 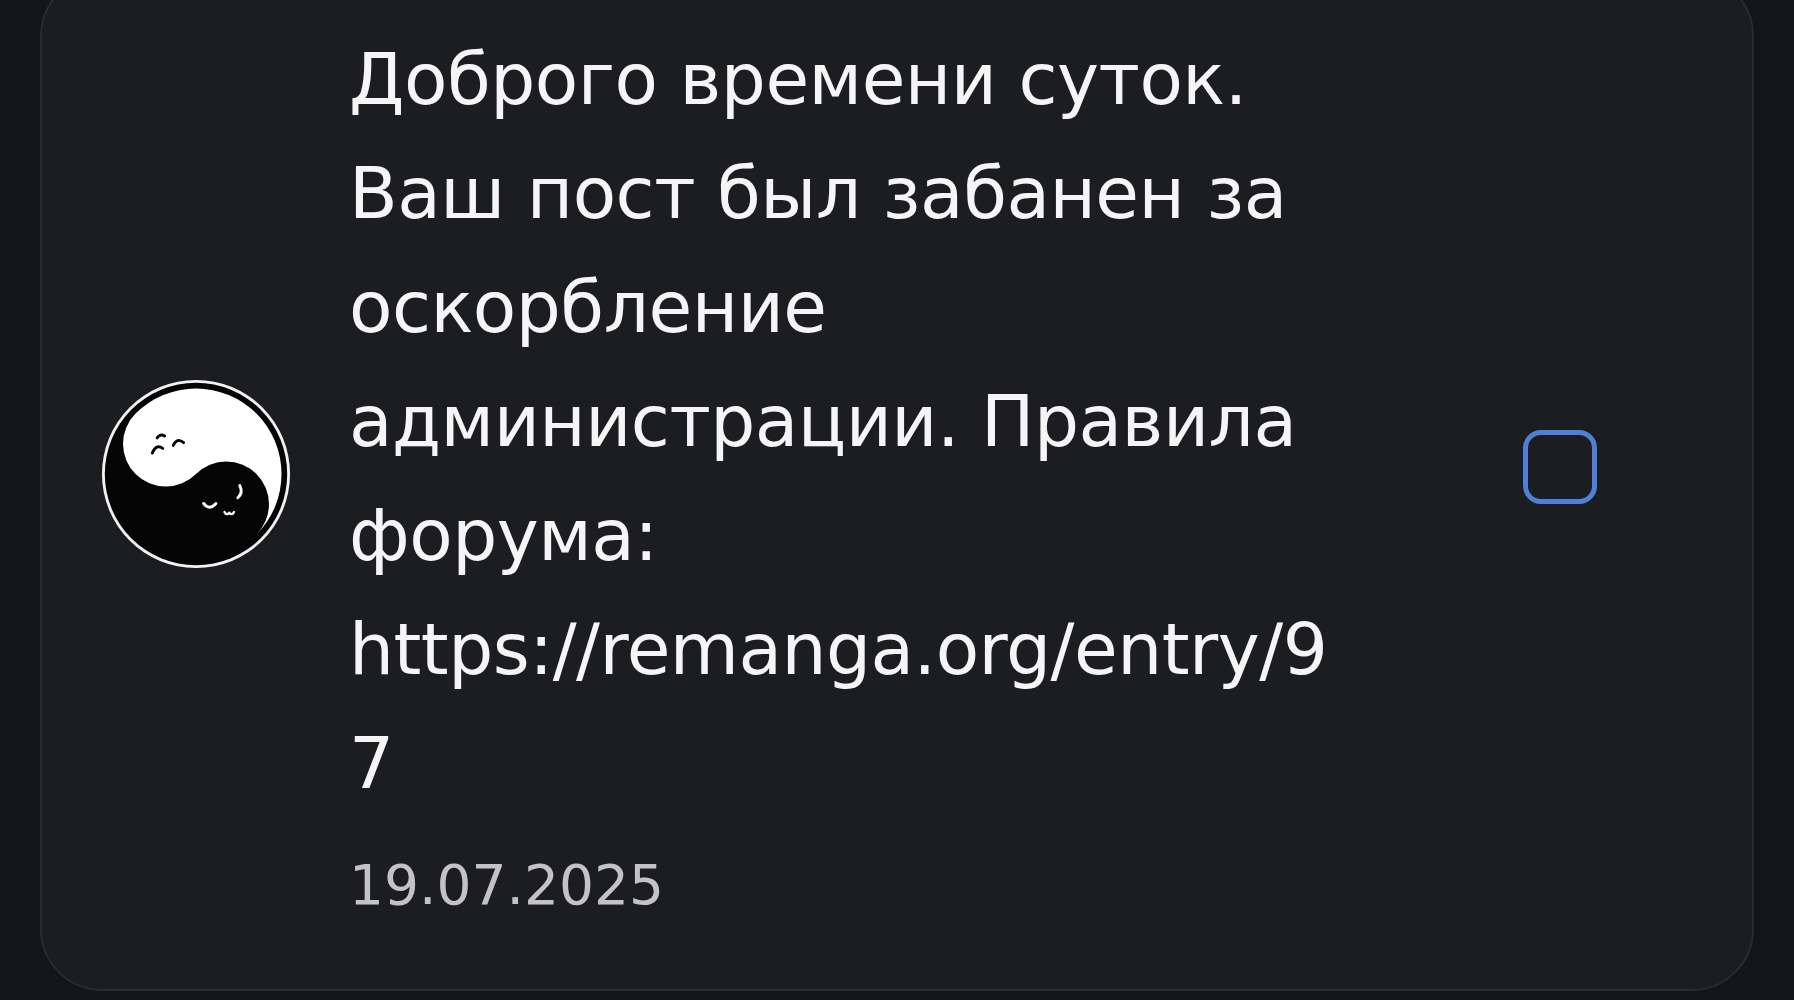 What do you see at coordinates (1560, 467) in the screenshot?
I see `checkbox` at bounding box center [1560, 467].